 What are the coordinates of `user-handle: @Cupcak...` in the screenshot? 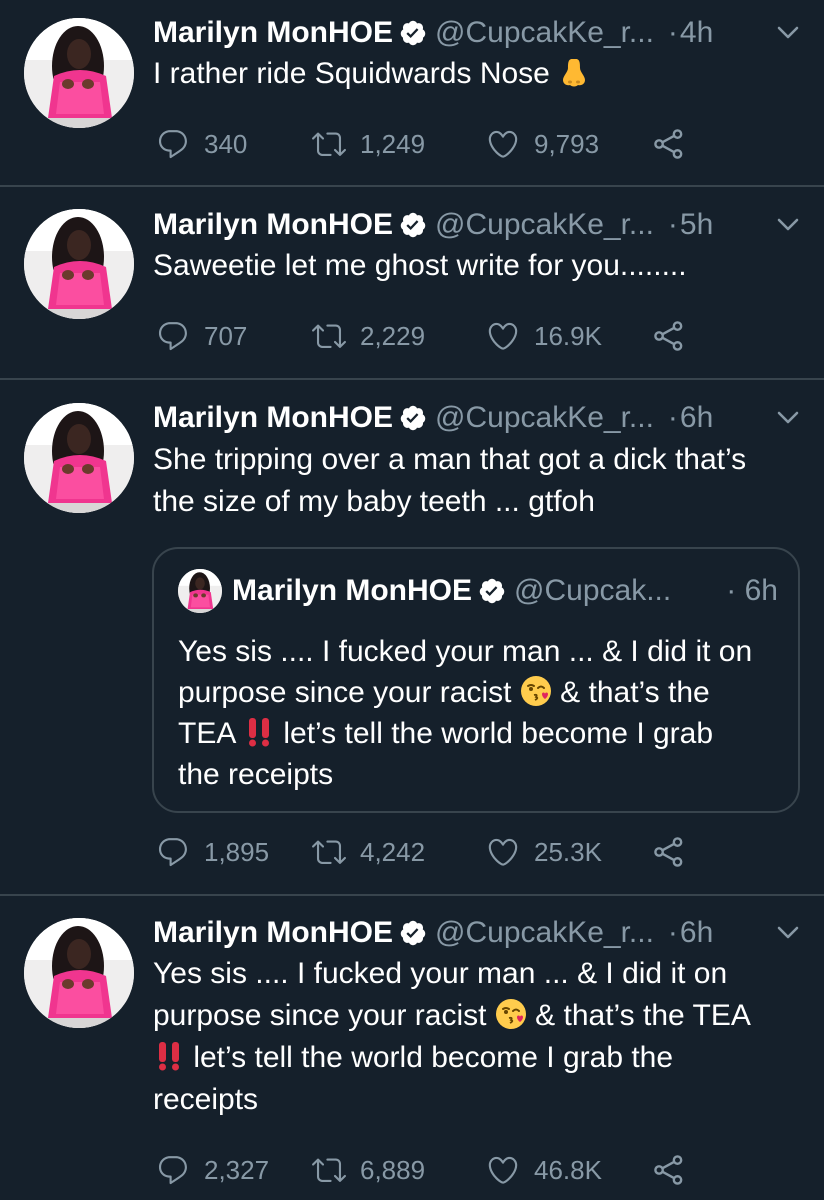 It's located at (593, 590).